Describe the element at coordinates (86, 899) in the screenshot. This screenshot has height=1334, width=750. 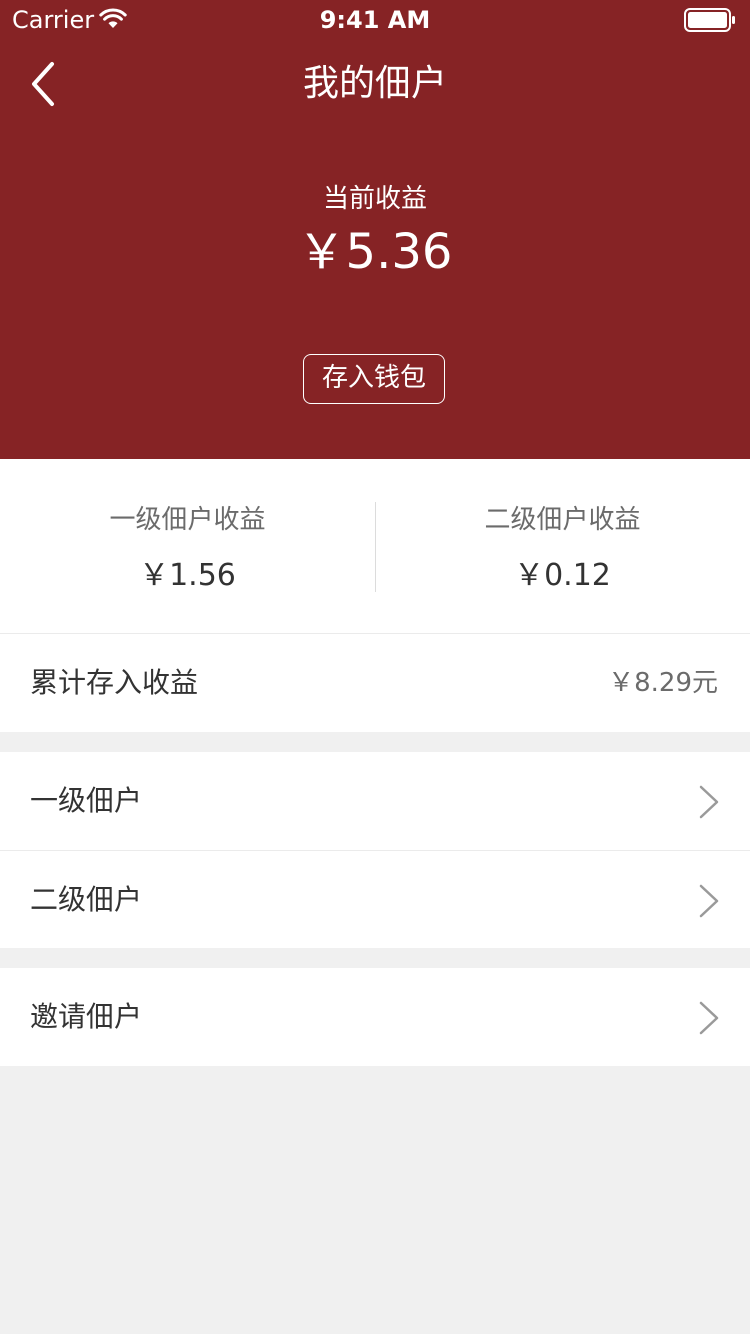
I see `list-item-label: 二级佃户` at that location.